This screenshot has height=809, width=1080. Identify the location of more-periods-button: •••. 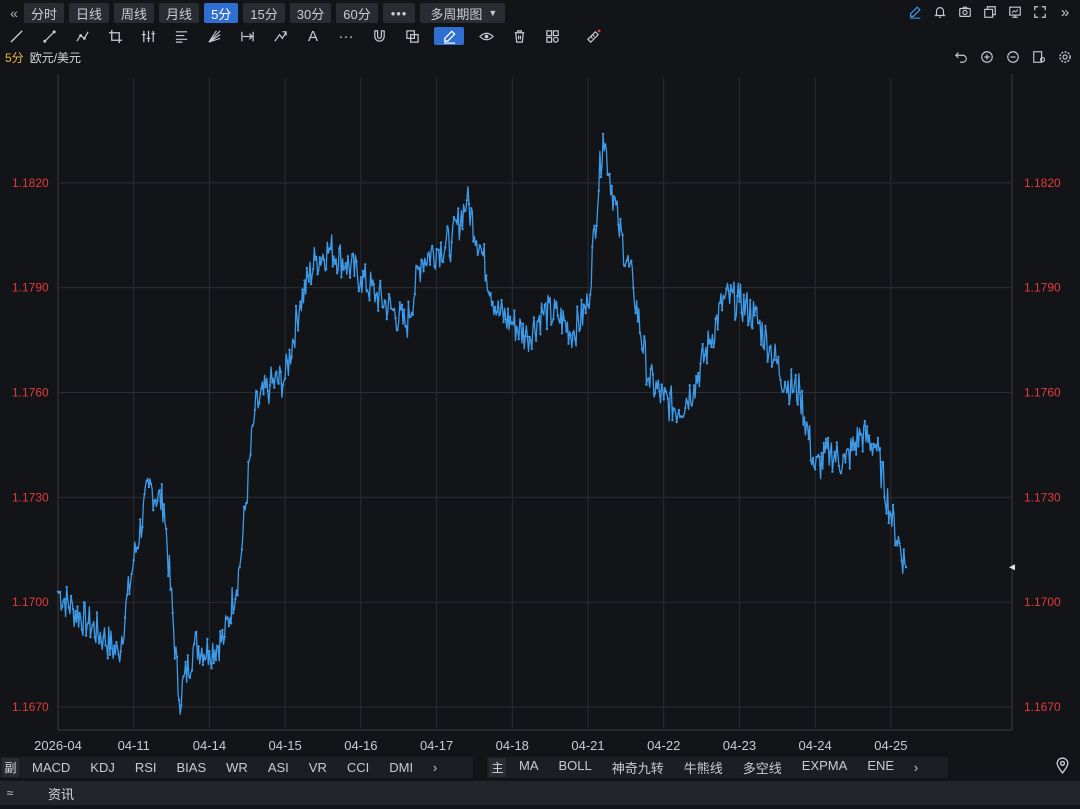
(399, 13).